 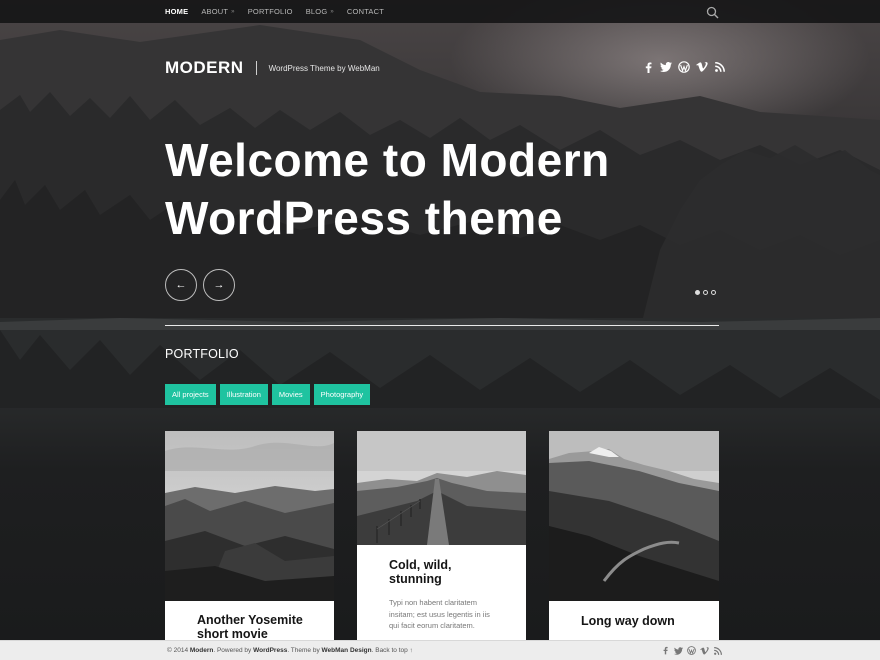 I want to click on slider-prev-button: ←, so click(x=181, y=285).